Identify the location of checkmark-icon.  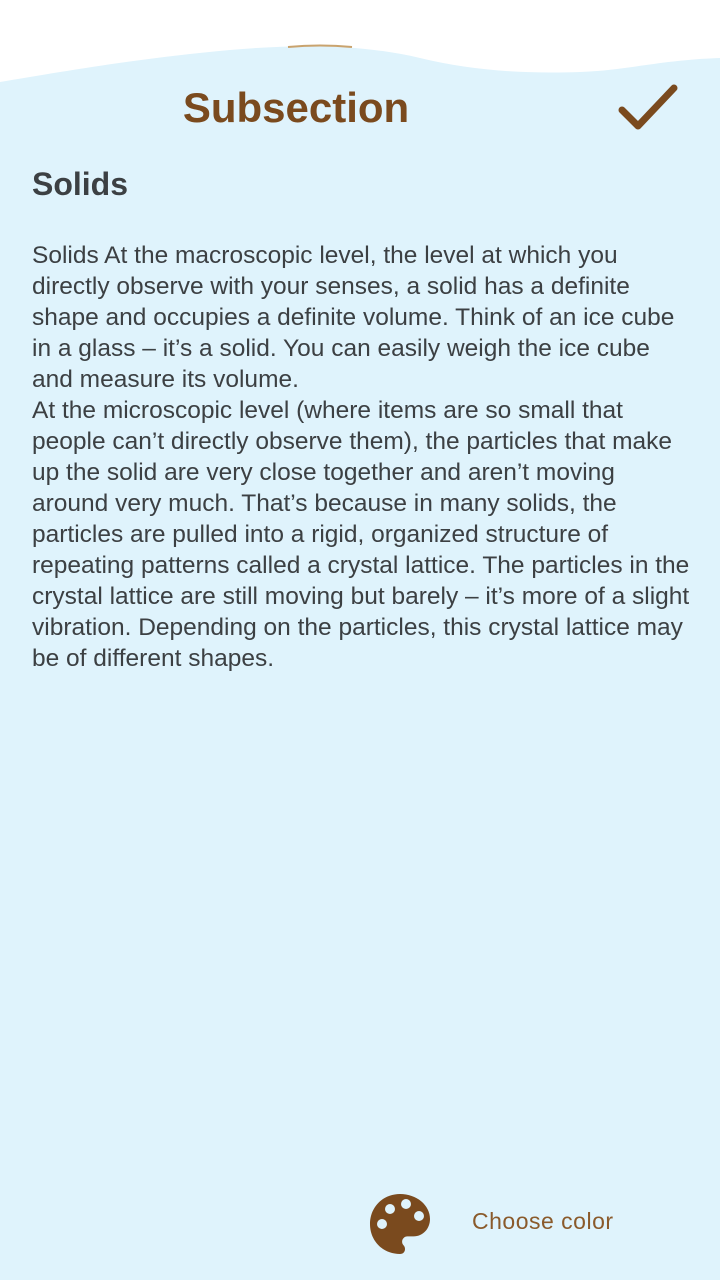
(648, 107).